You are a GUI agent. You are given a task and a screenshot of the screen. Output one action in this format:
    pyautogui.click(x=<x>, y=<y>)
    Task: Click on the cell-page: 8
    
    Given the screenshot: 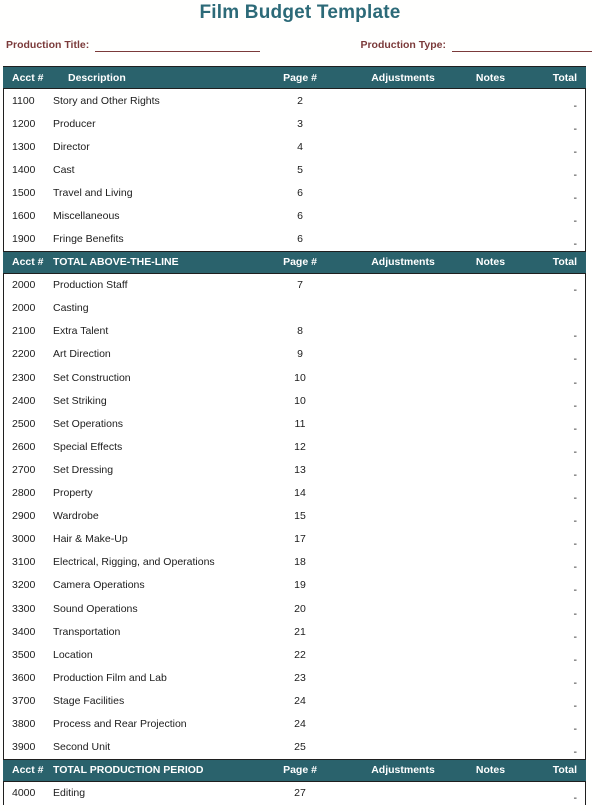 What is the action you would take?
    pyautogui.click(x=300, y=331)
    